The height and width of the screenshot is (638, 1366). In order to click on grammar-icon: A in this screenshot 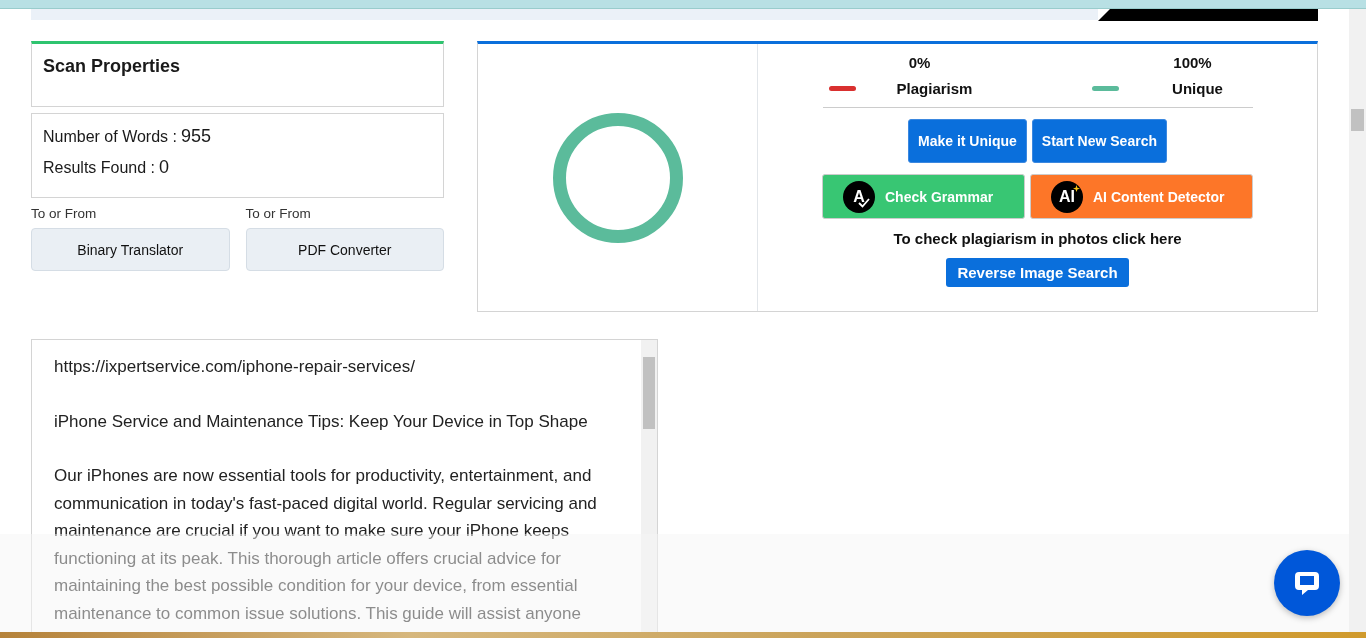, I will do `click(859, 196)`.